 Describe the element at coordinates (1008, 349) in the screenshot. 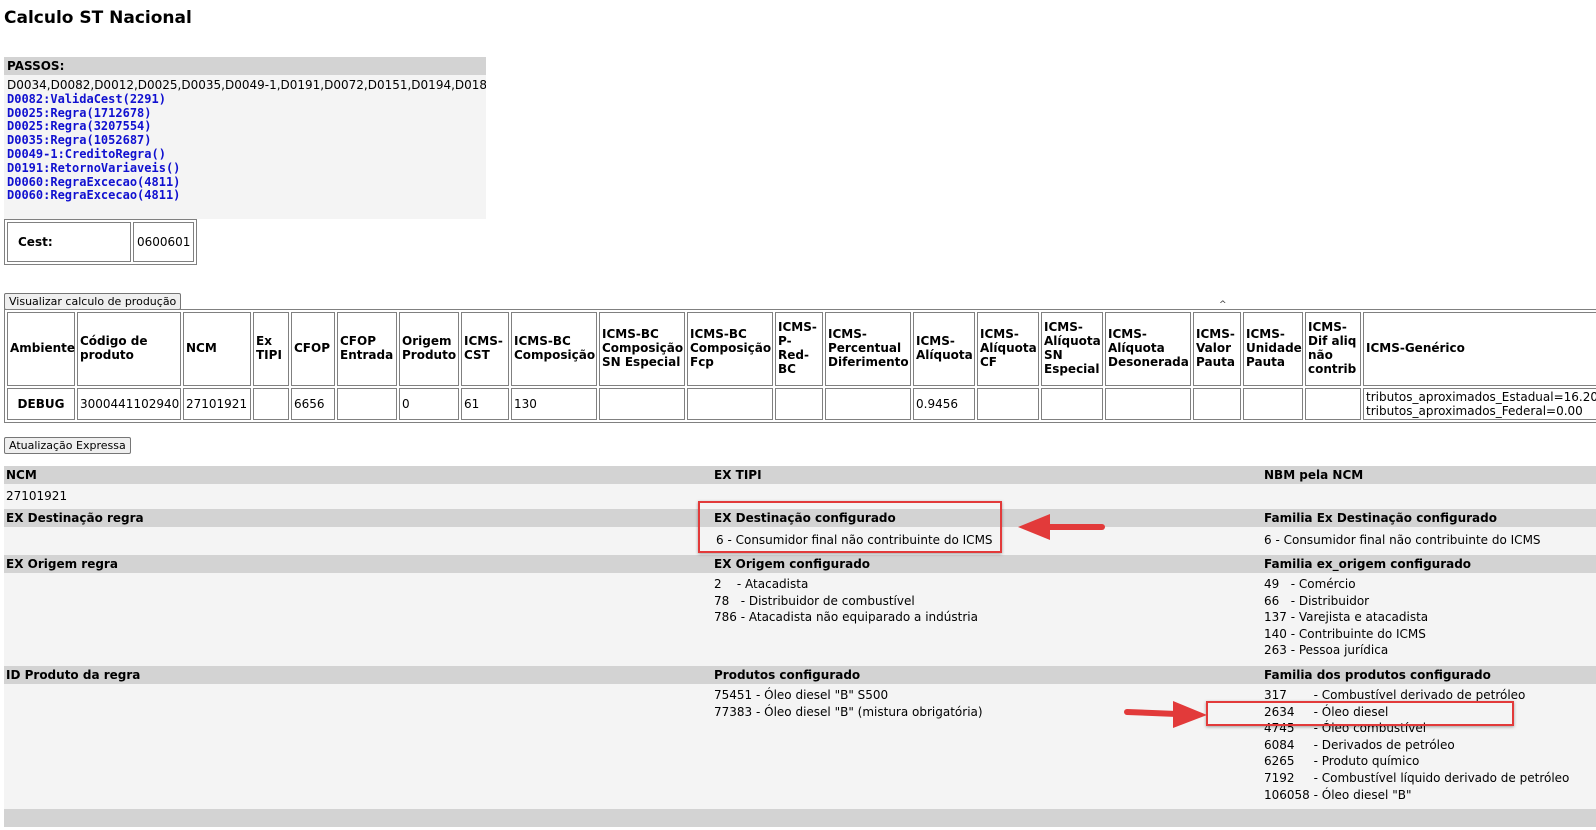

I see `grid-column-header: ICMS-Alíquota CF` at that location.